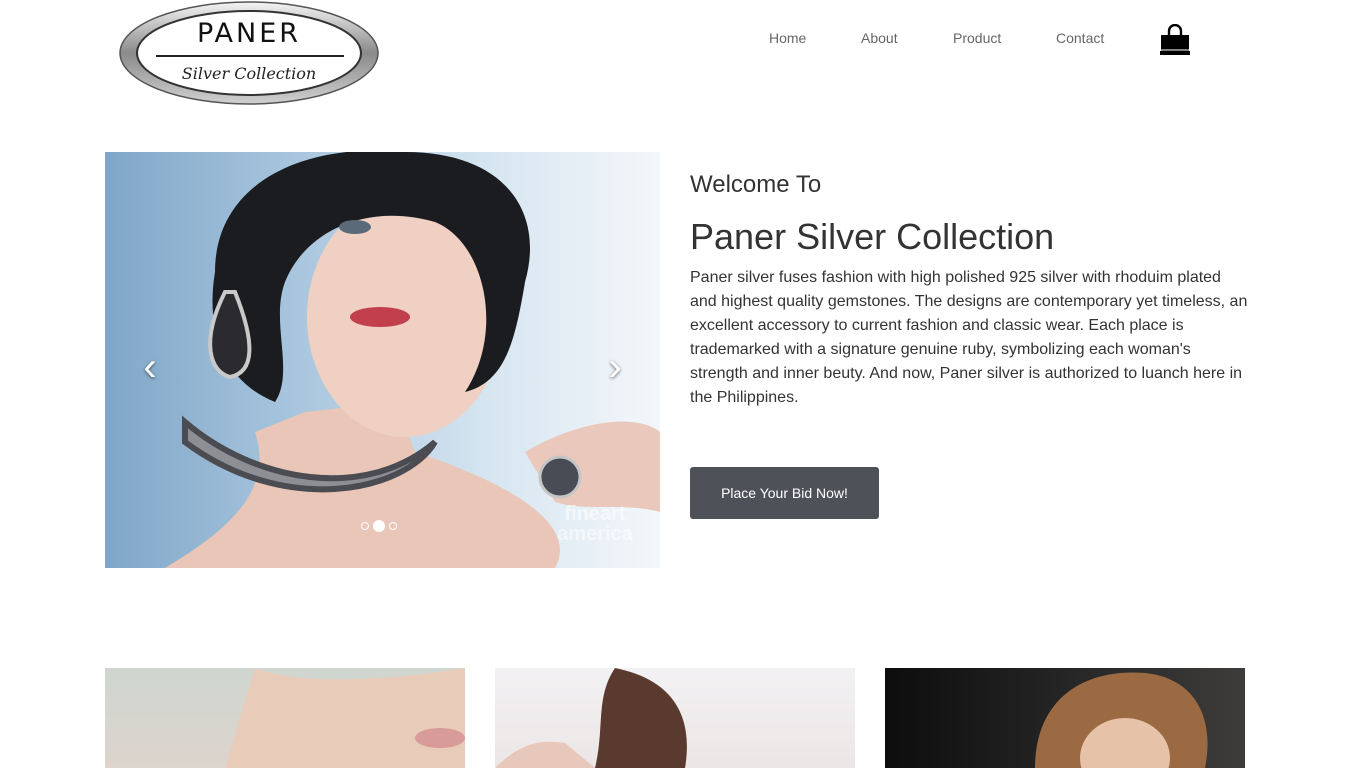 The width and height of the screenshot is (1348, 768). What do you see at coordinates (150, 367) in the screenshot?
I see `chevron-left-icon: ‹` at bounding box center [150, 367].